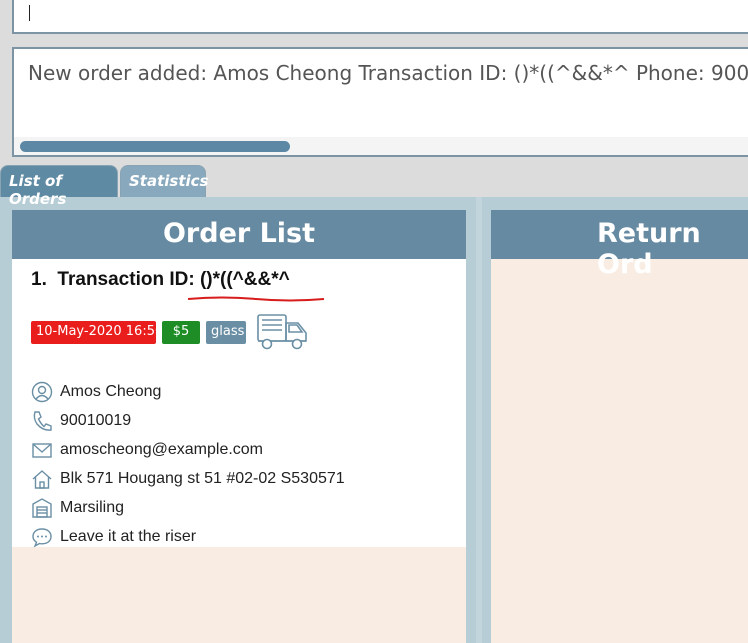 This screenshot has width=748, height=643. Describe the element at coordinates (128, 536) in the screenshot. I see `order-comment: Leave it at the riser` at that location.